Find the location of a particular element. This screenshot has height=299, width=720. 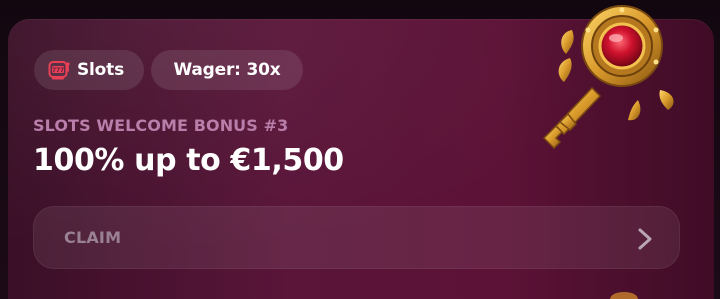

chevron-right-icon is located at coordinates (645, 239).